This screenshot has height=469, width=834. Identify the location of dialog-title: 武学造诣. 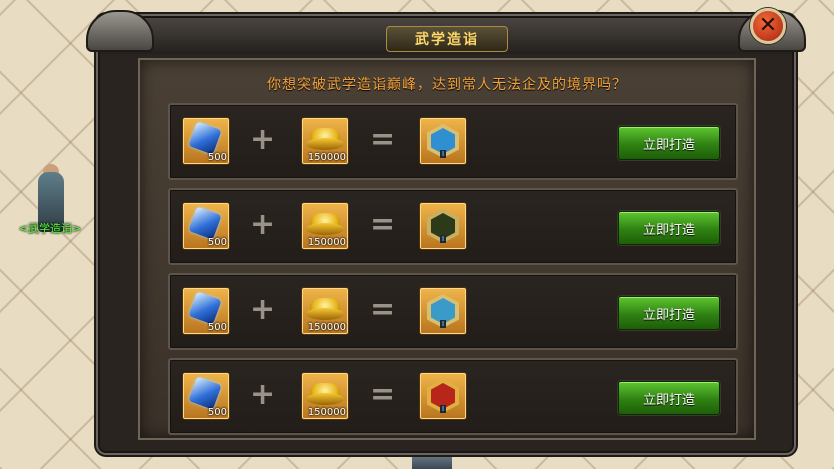
(447, 40).